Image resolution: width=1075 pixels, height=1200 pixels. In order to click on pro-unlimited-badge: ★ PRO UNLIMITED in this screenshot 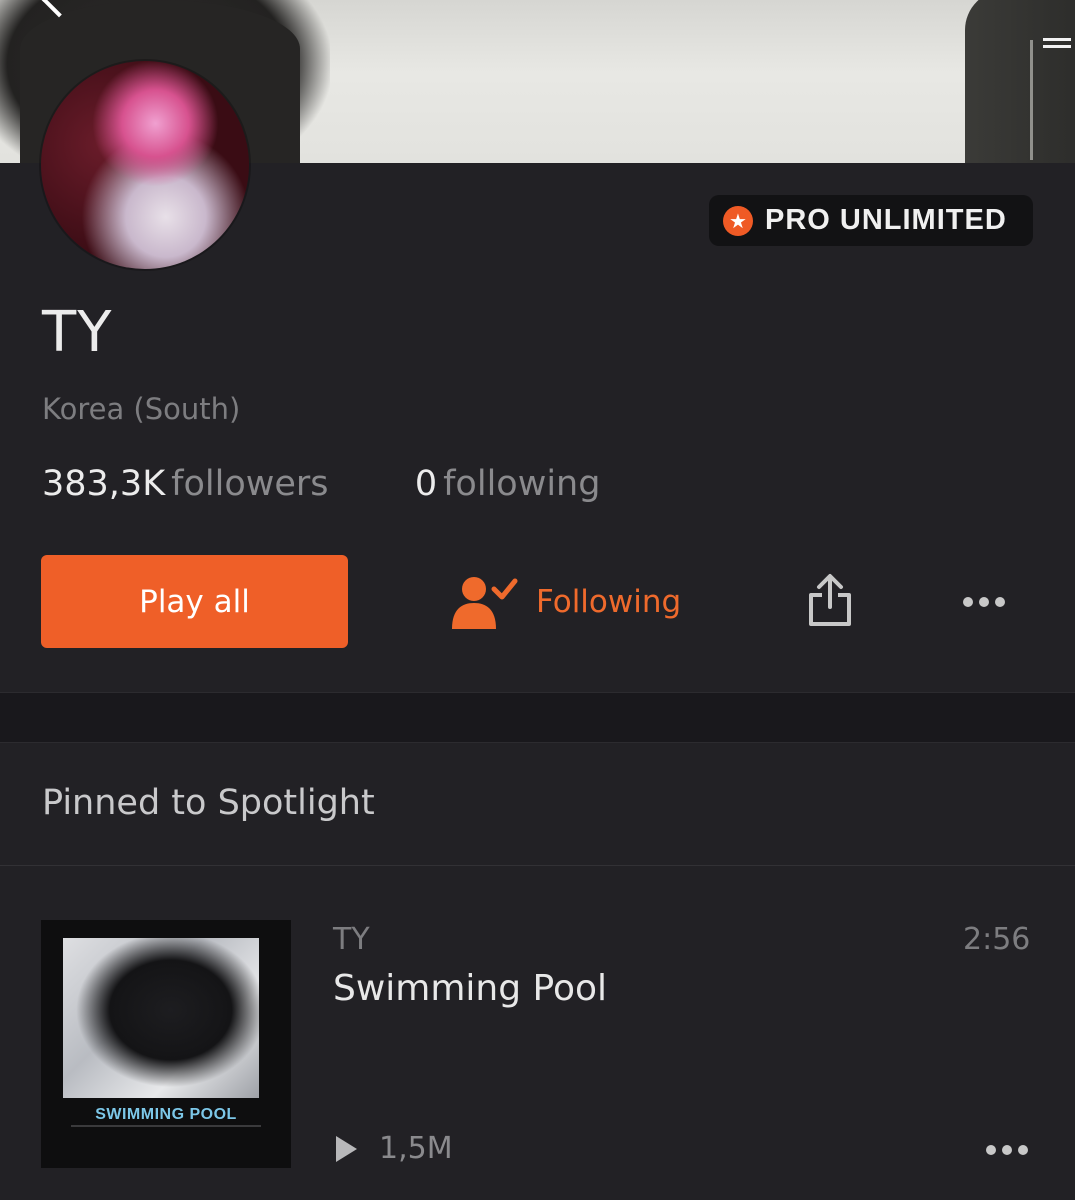, I will do `click(871, 220)`.